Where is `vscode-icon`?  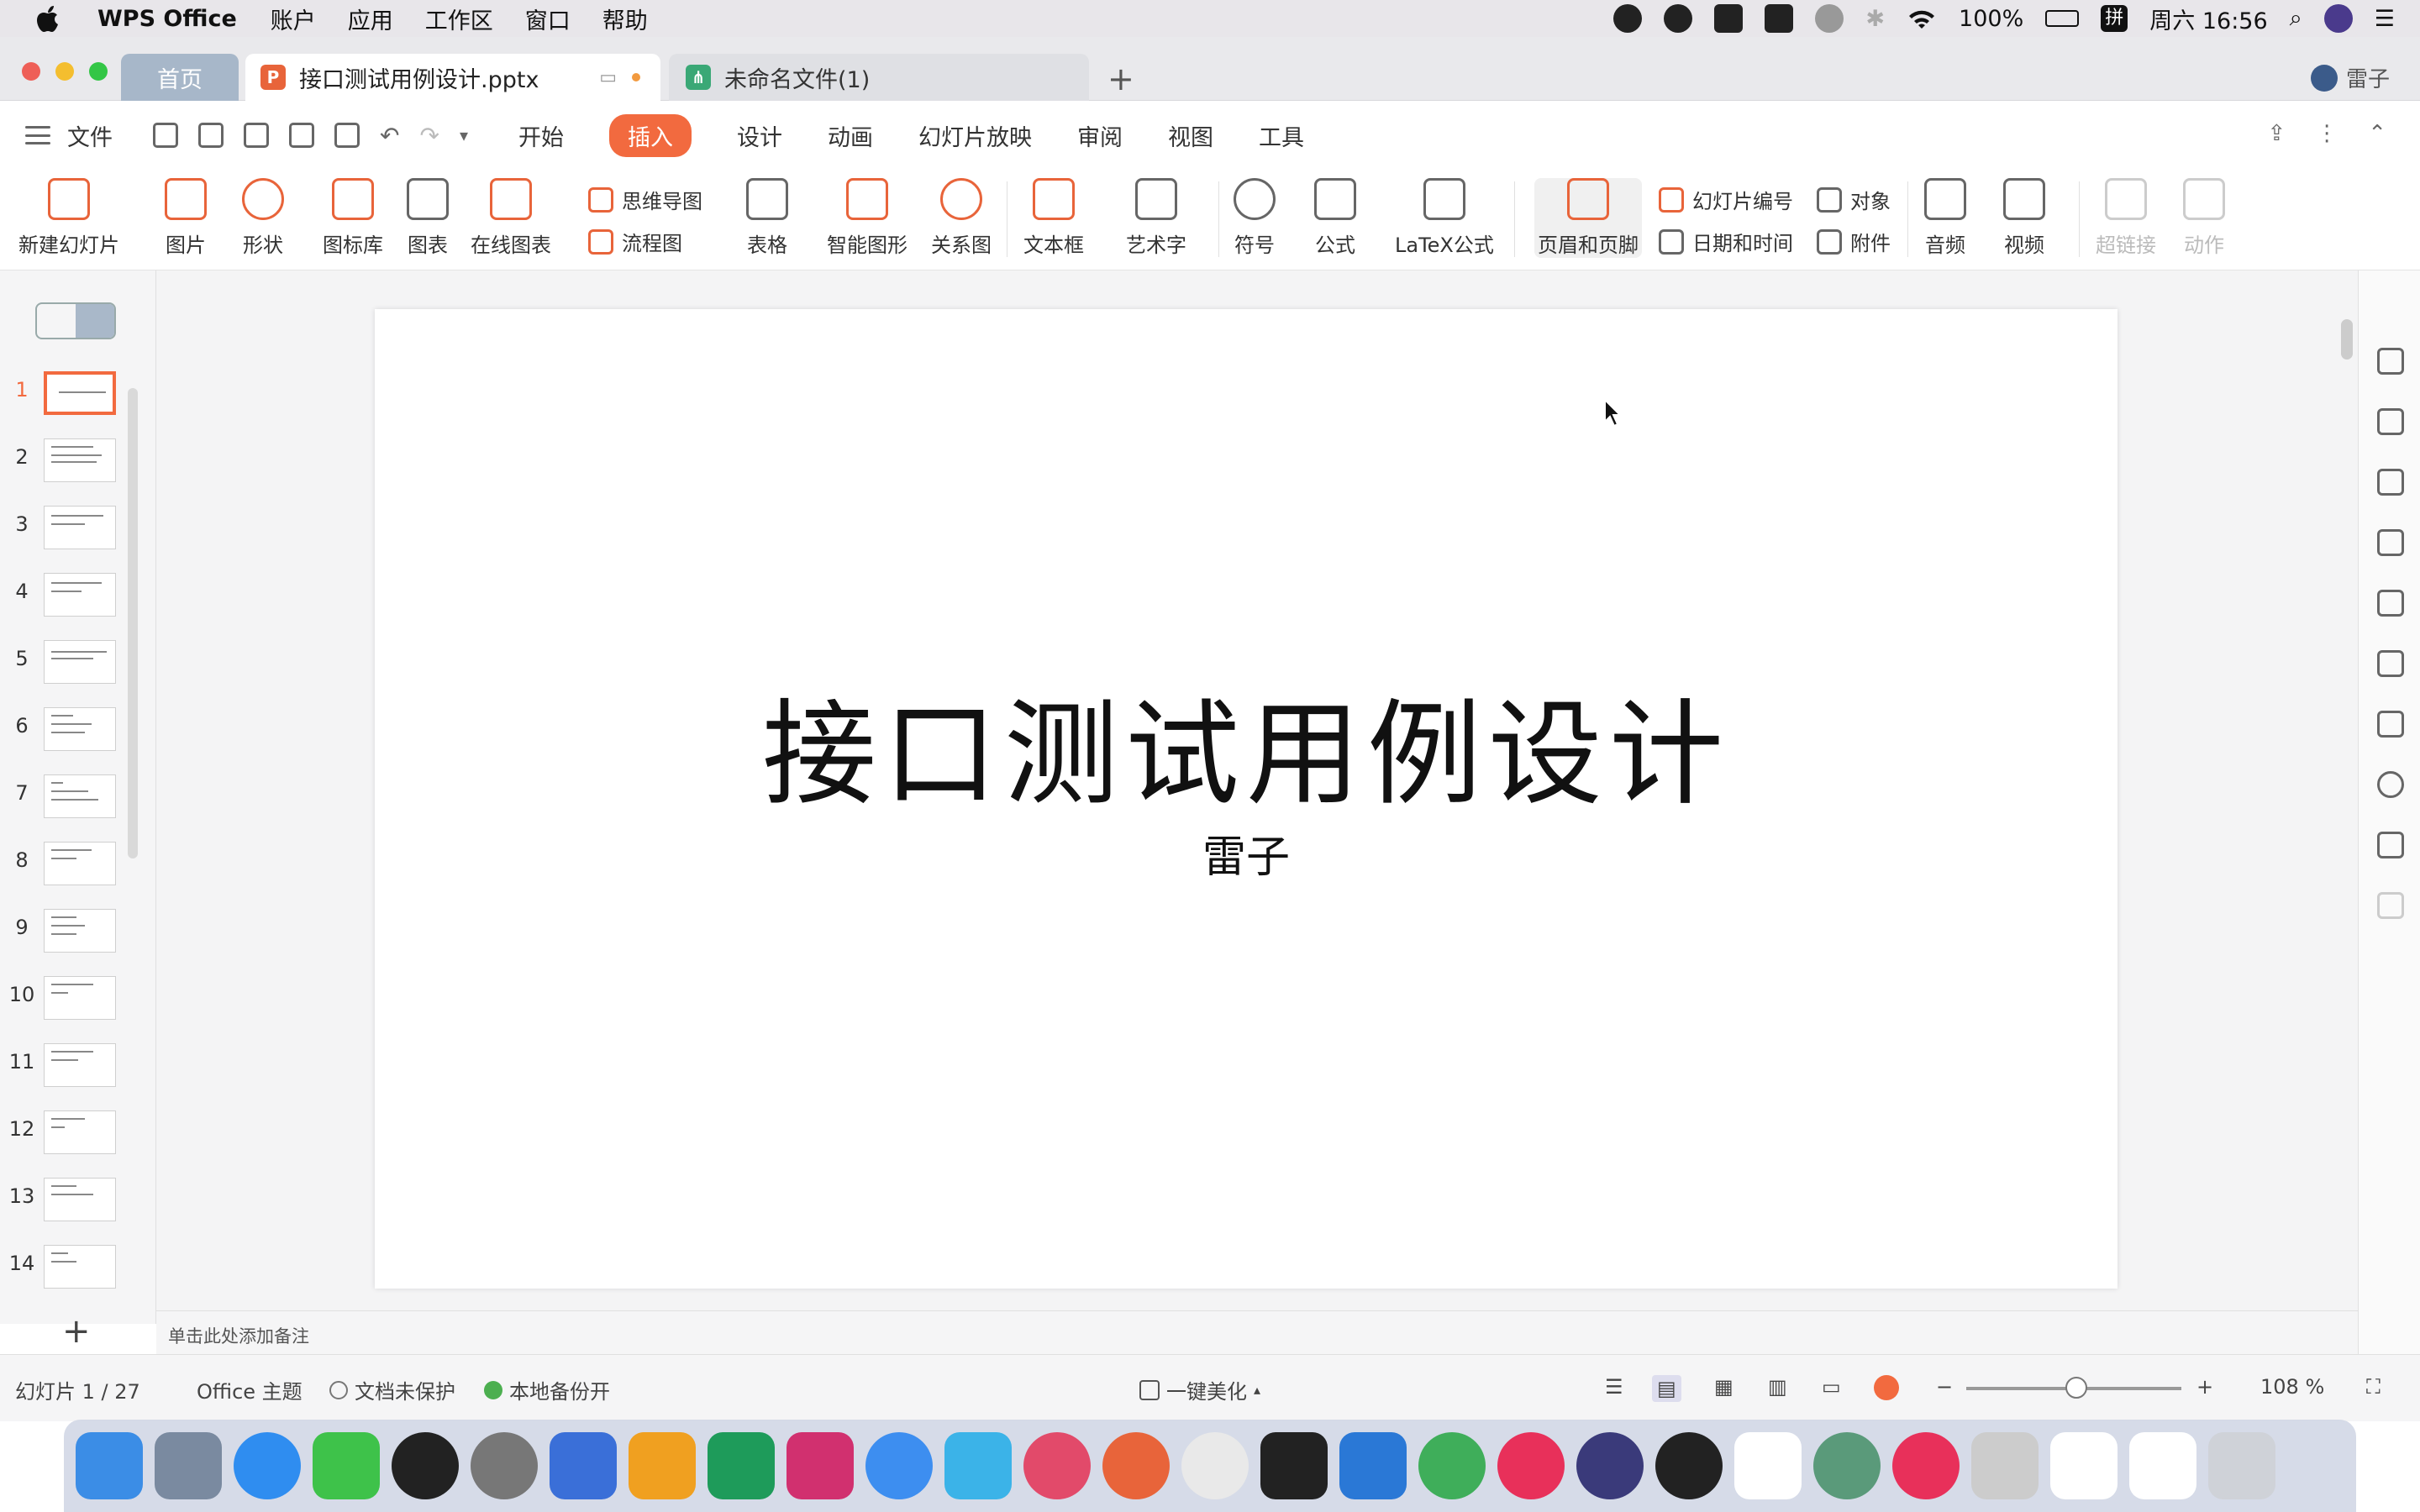
vscode-icon is located at coordinates (1373, 1465).